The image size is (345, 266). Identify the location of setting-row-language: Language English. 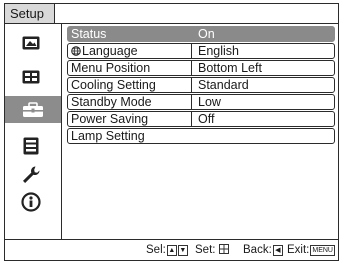
(201, 51).